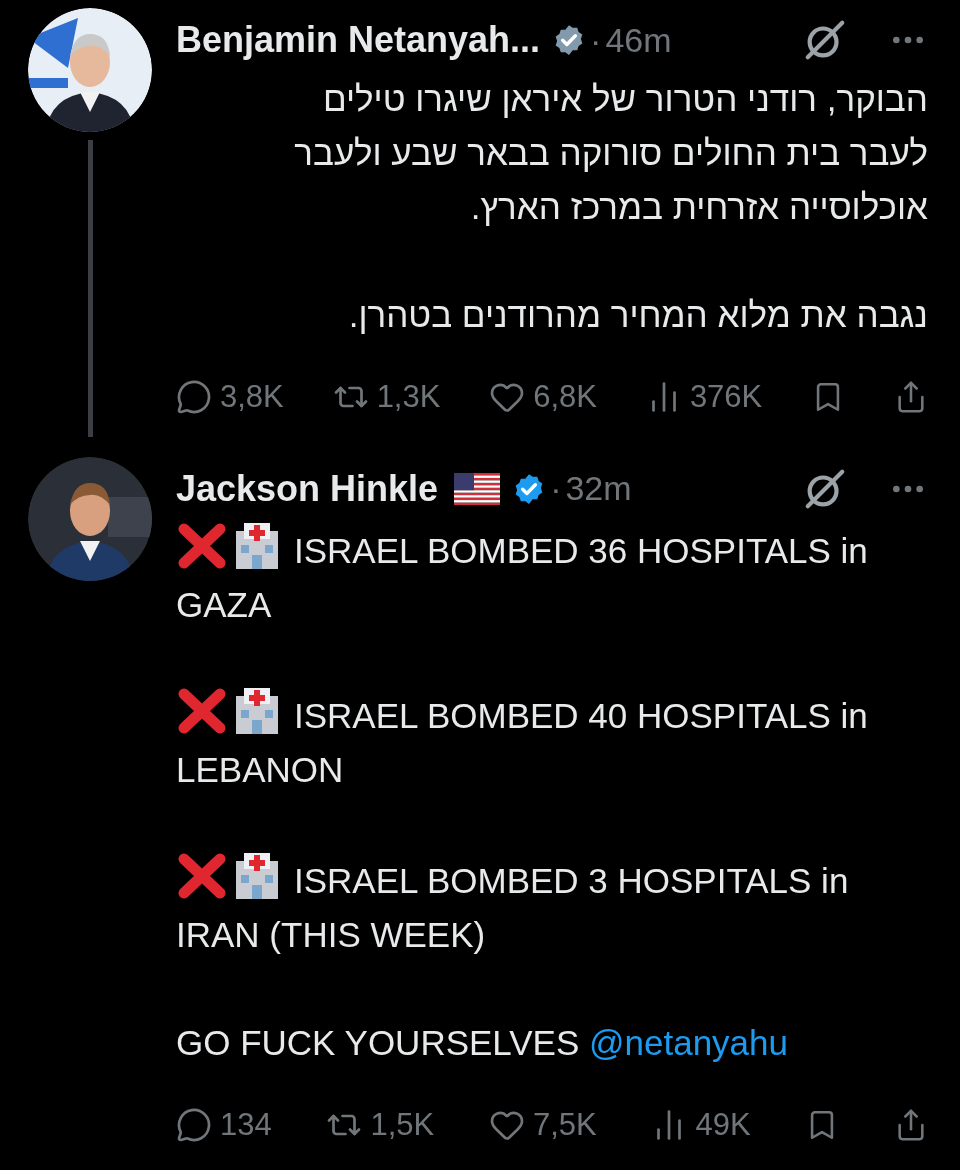  I want to click on tweet-text: הבוקר, רודני הטרור של איראן שיגרו טילים לעבר בית החולים סורוקה בבאר שבע ולעבר אוכלוסייה אזרחית במרכז הארץ., so click(610, 153).